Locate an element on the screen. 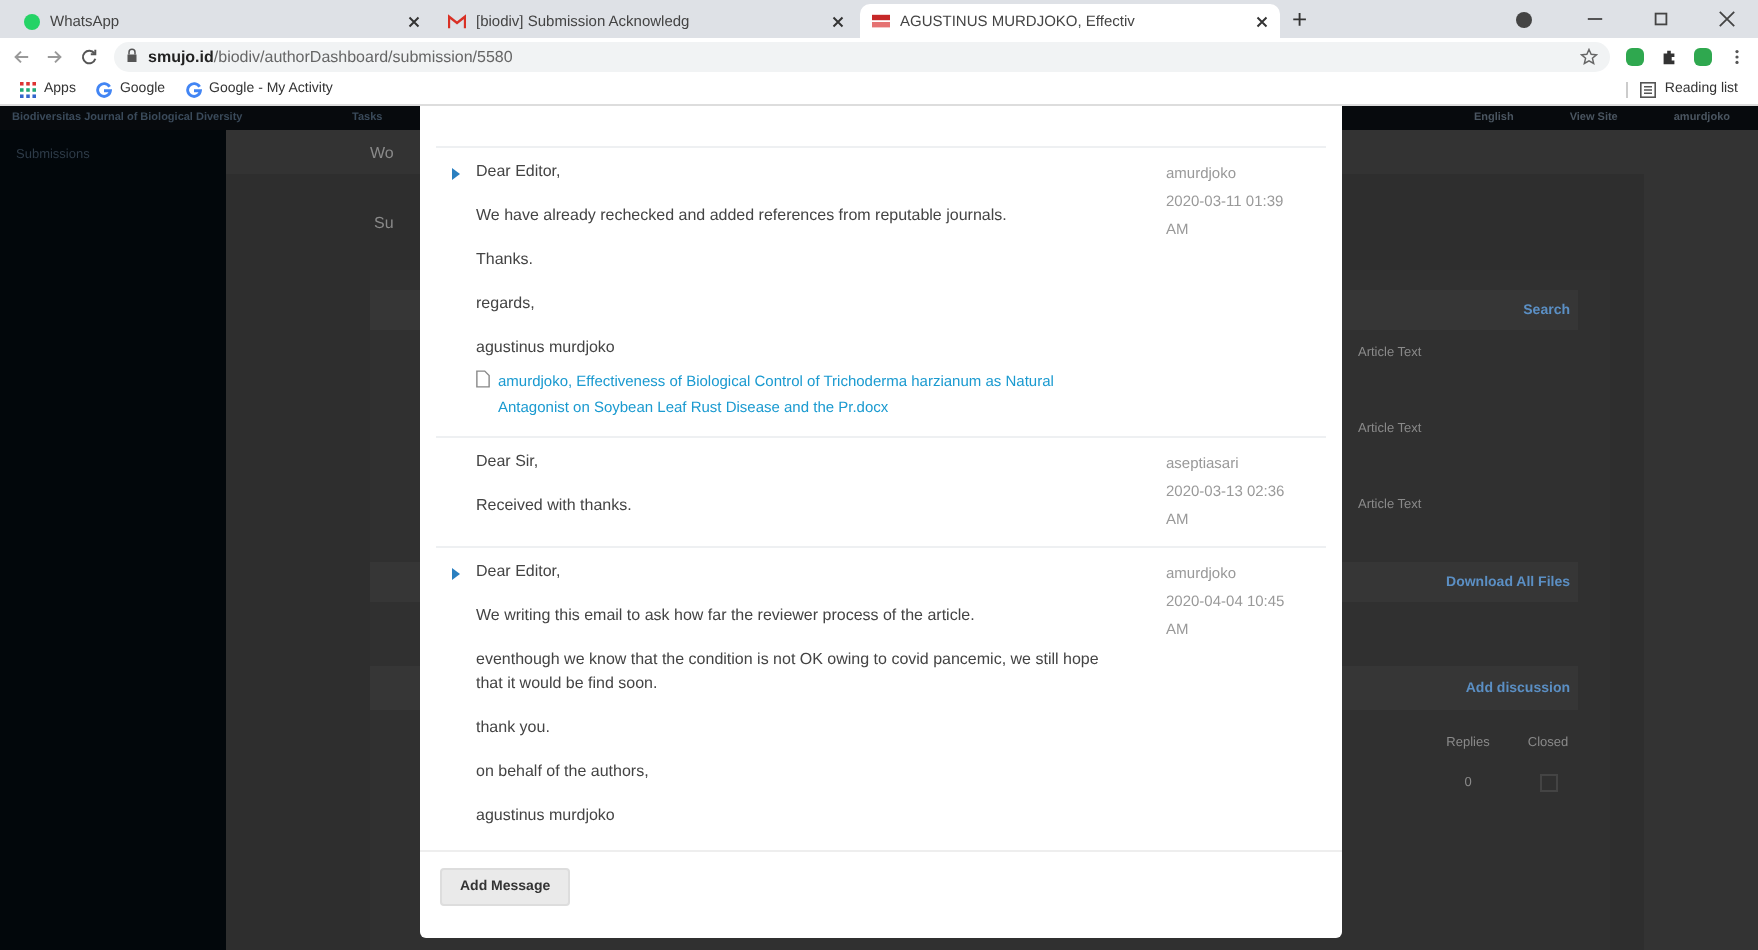  forward-arrow-icon is located at coordinates (55, 56).